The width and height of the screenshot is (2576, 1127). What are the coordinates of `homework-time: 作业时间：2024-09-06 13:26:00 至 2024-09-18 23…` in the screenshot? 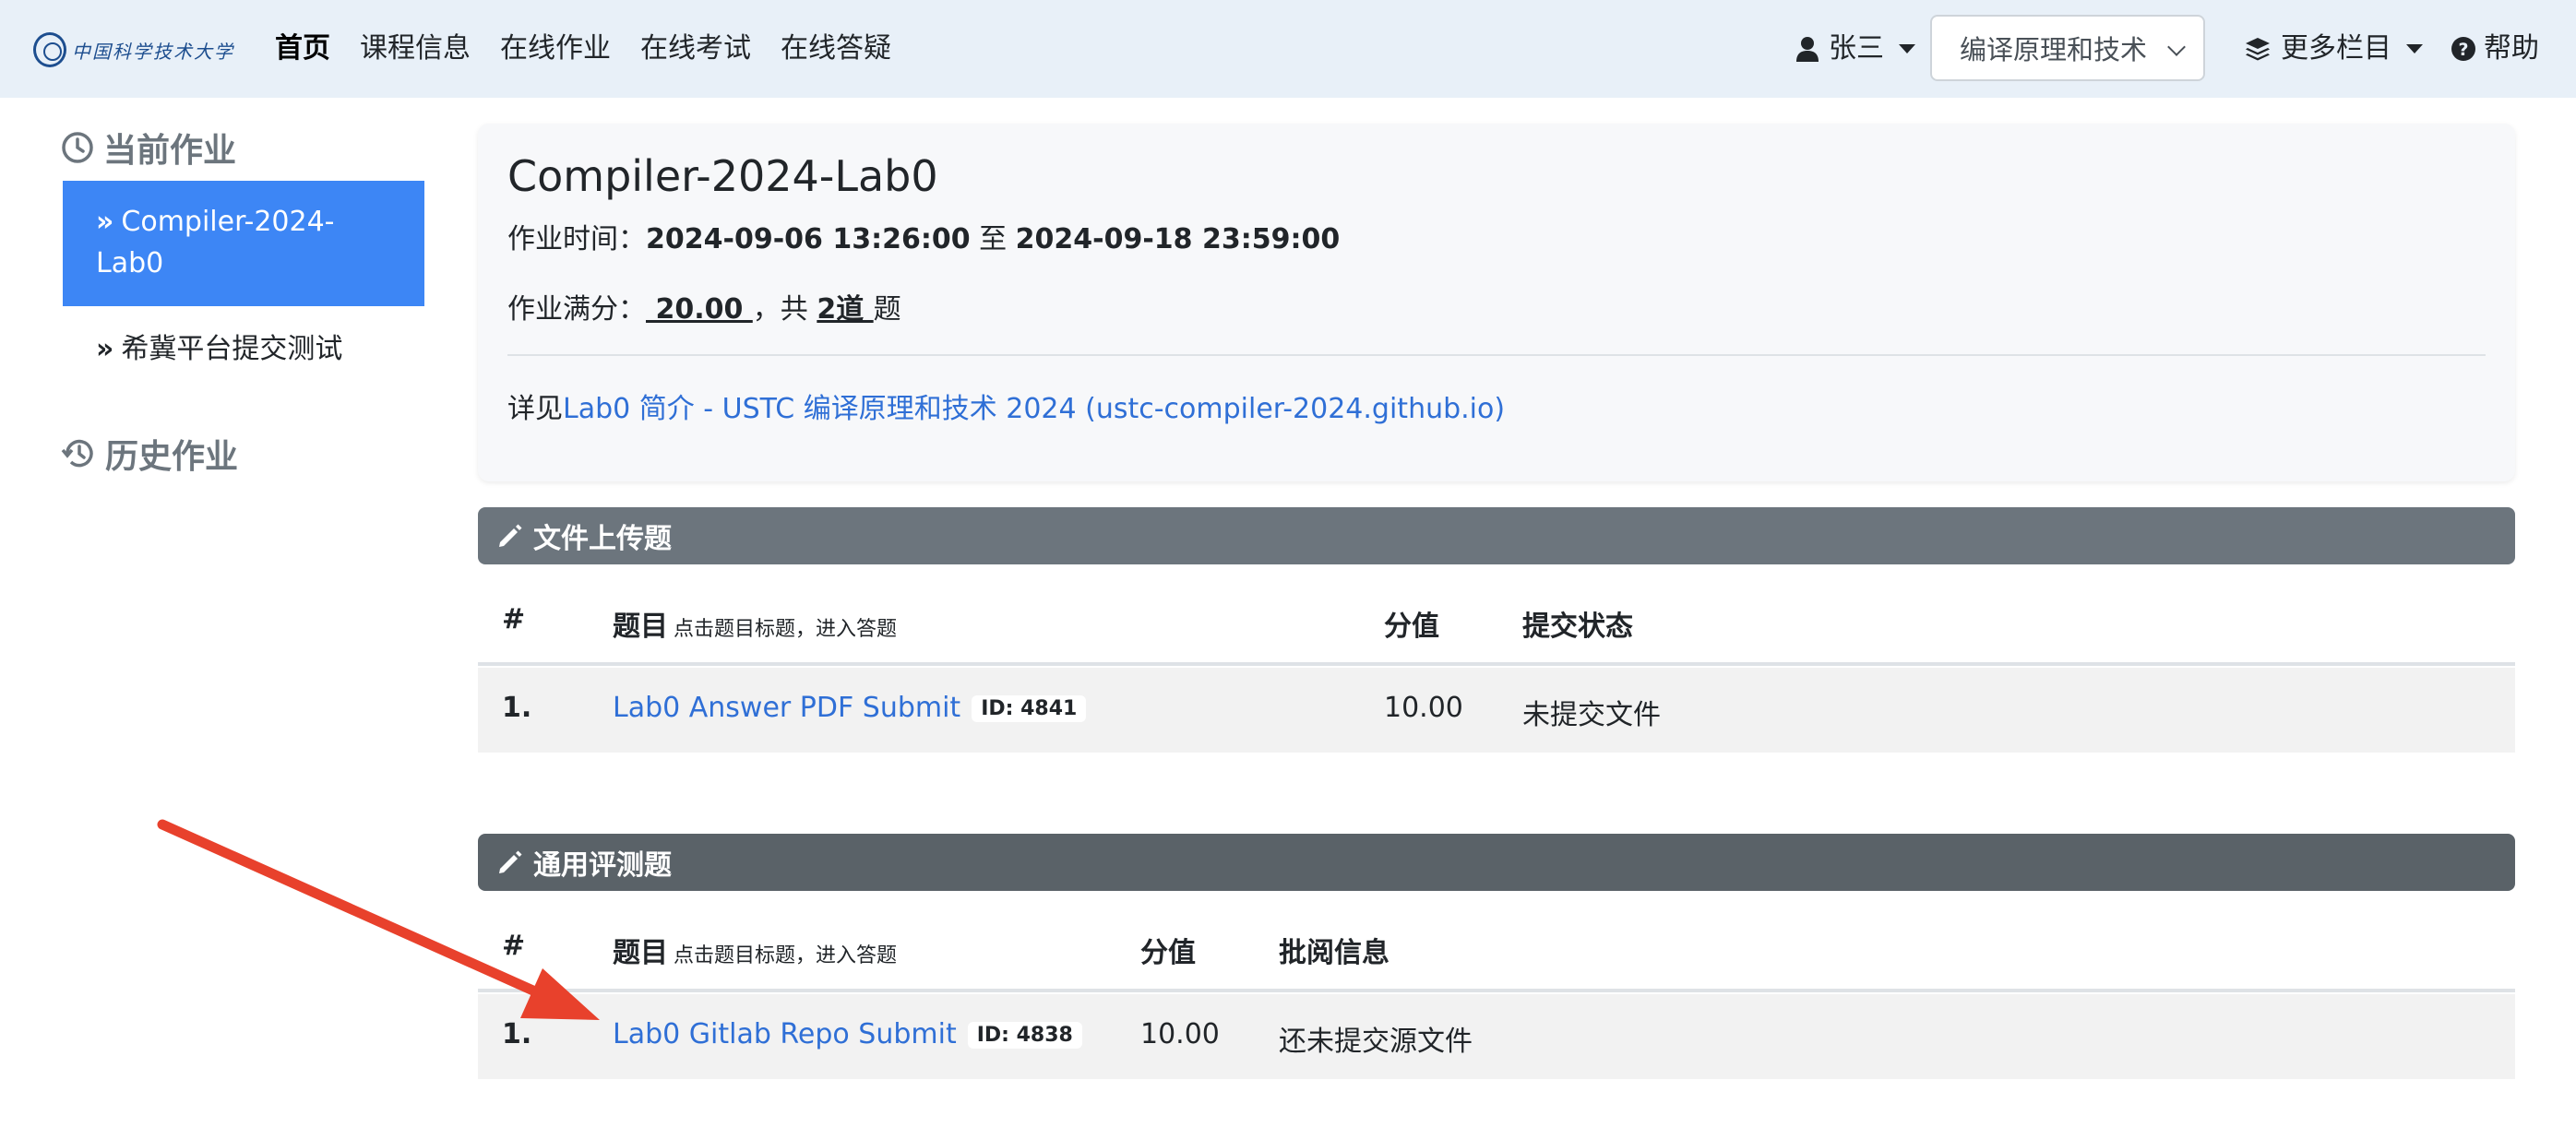 It's located at (924, 236).